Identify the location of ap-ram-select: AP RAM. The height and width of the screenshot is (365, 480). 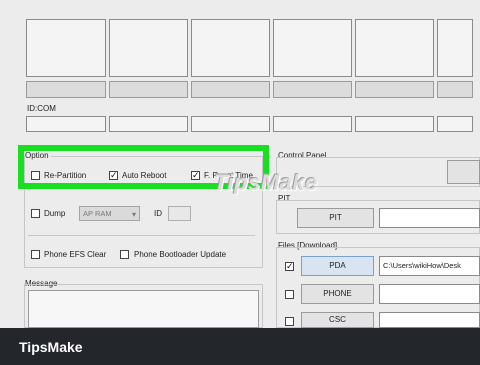
(109, 213).